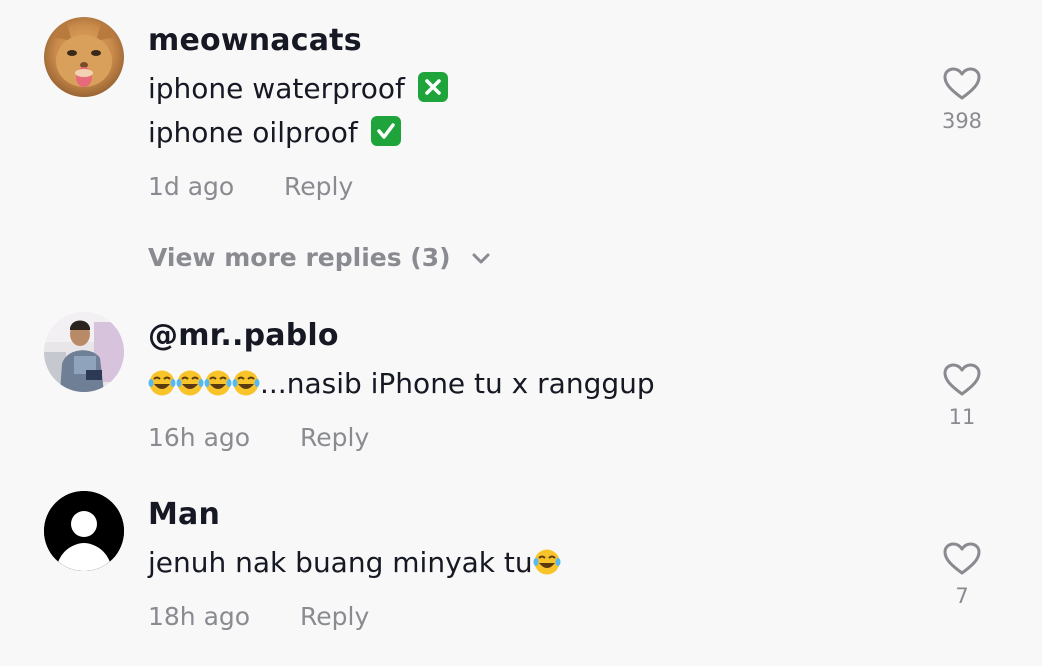 The image size is (1042, 666). What do you see at coordinates (199, 616) in the screenshot?
I see `comment-timestamp: 18h ago` at bounding box center [199, 616].